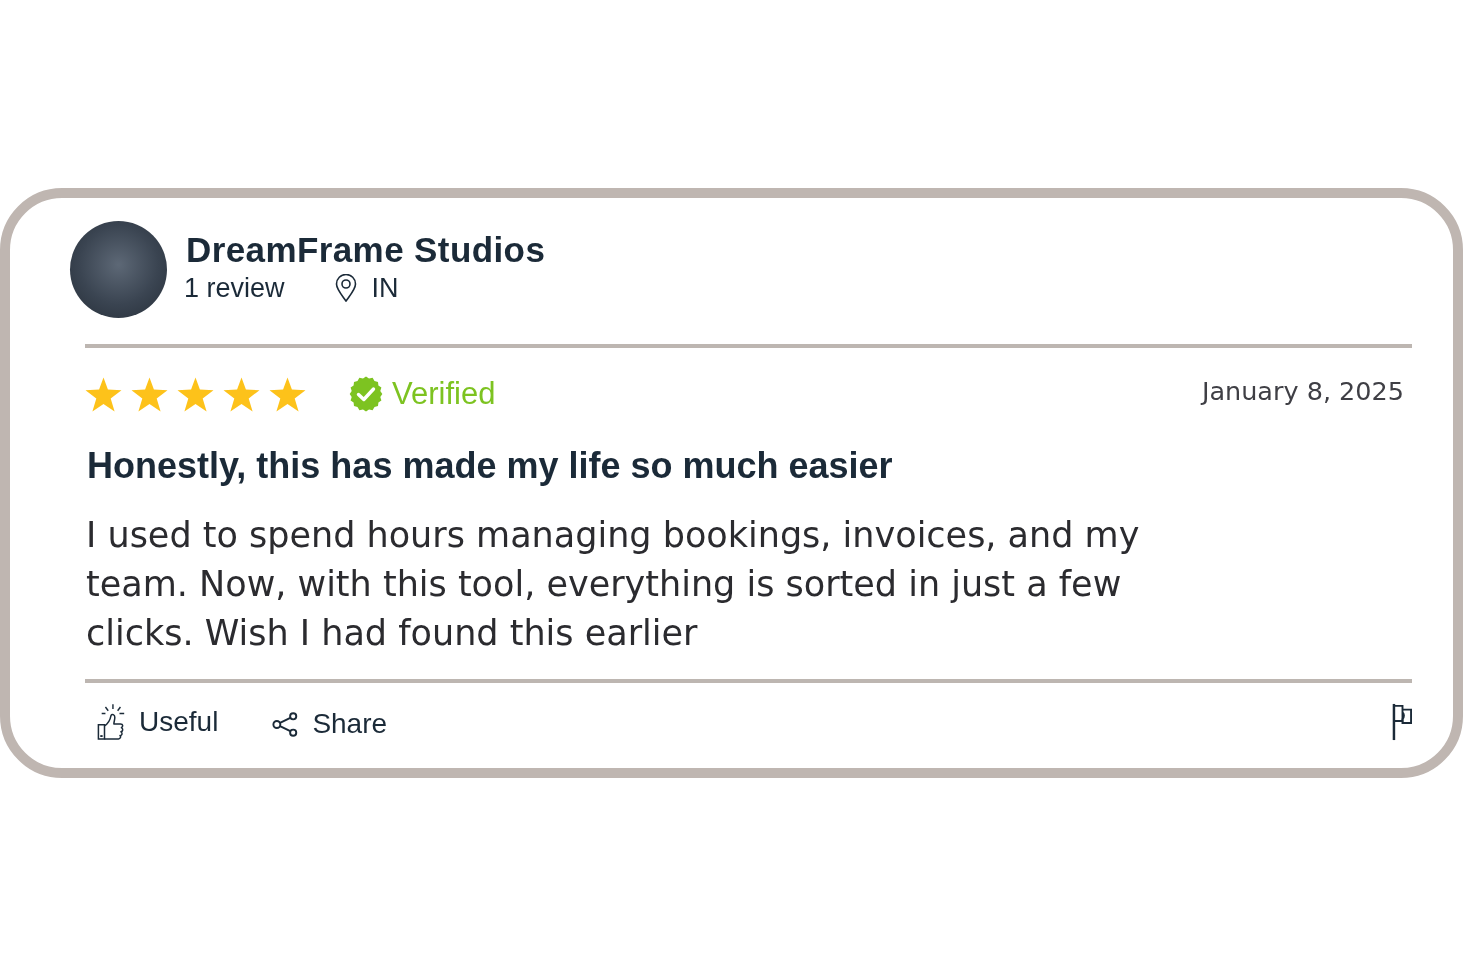 The image size is (1463, 975). I want to click on flag-icon, so click(1402, 722).